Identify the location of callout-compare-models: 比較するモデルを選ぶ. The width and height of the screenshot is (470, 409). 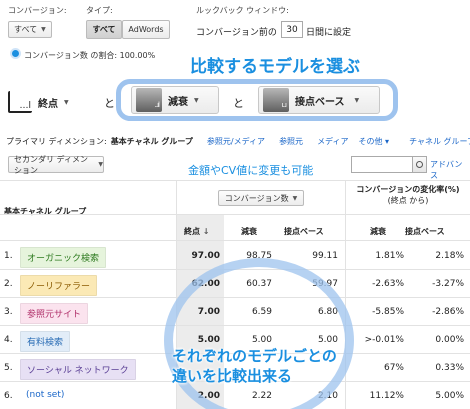
(275, 67).